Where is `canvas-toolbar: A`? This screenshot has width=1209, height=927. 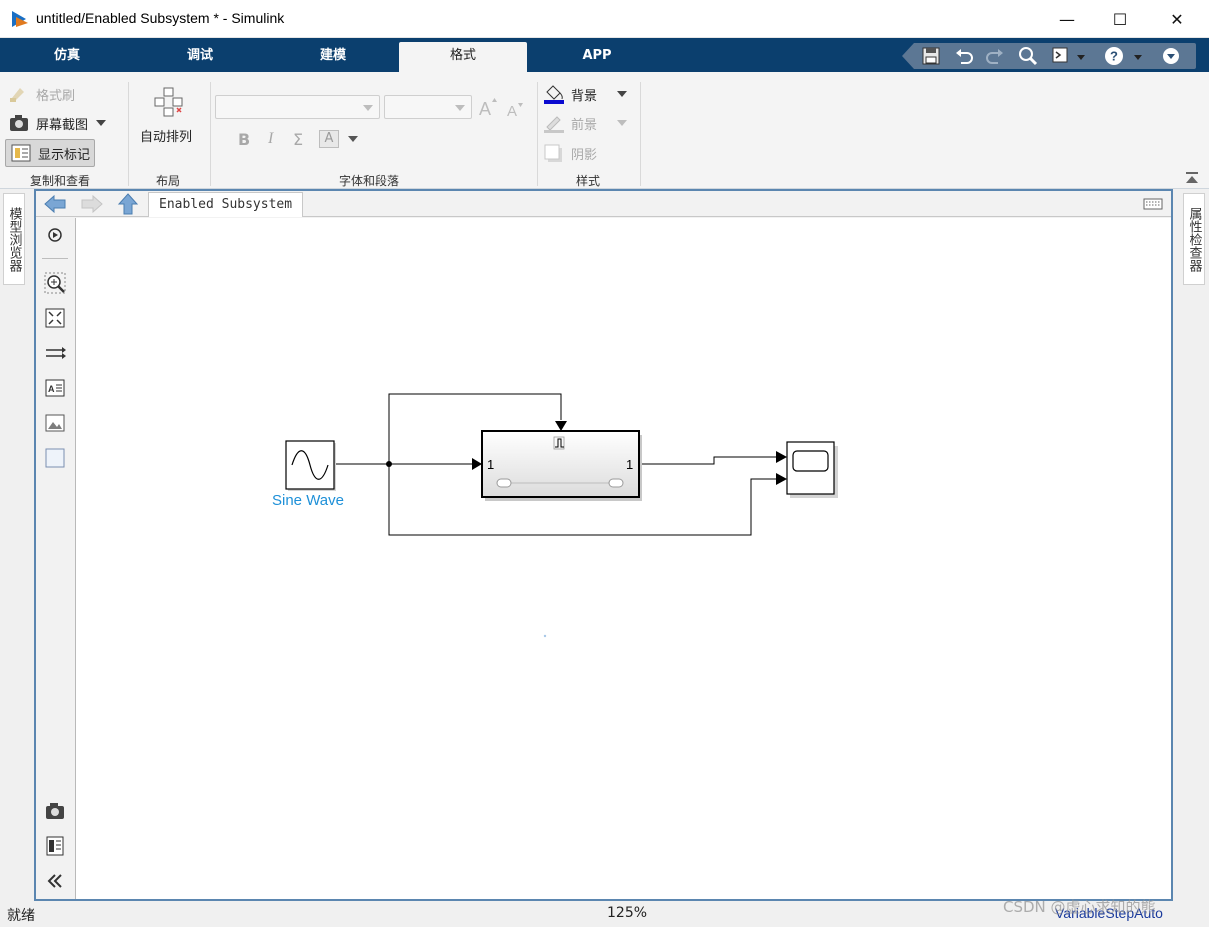
canvas-toolbar: A is located at coordinates (55, 558).